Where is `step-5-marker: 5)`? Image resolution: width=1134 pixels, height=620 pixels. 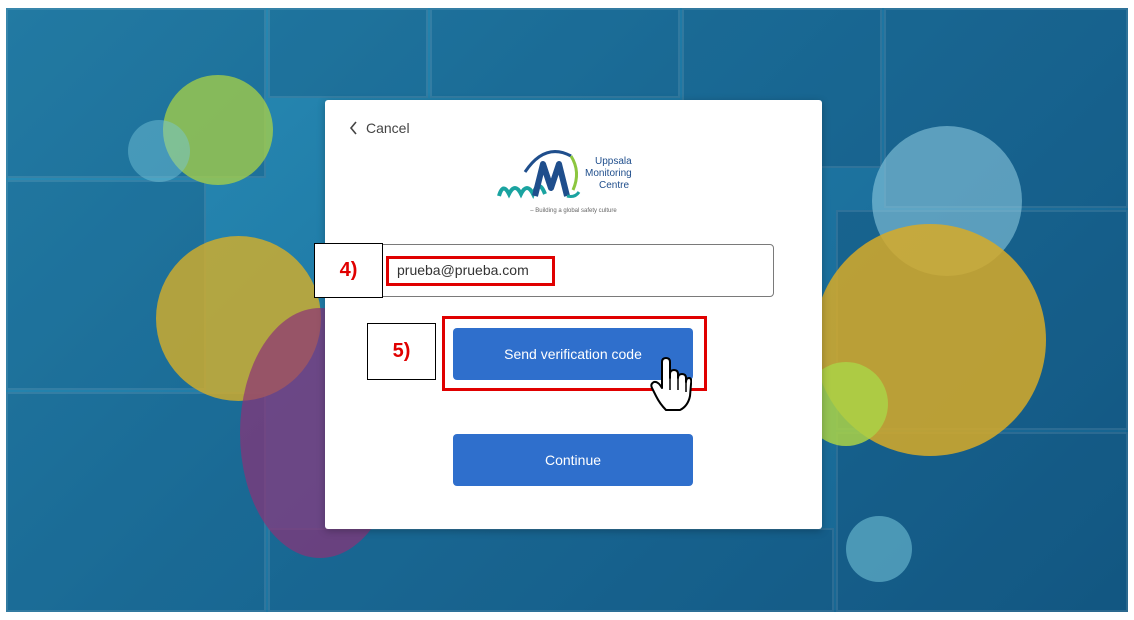
step-5-marker: 5) is located at coordinates (401, 351).